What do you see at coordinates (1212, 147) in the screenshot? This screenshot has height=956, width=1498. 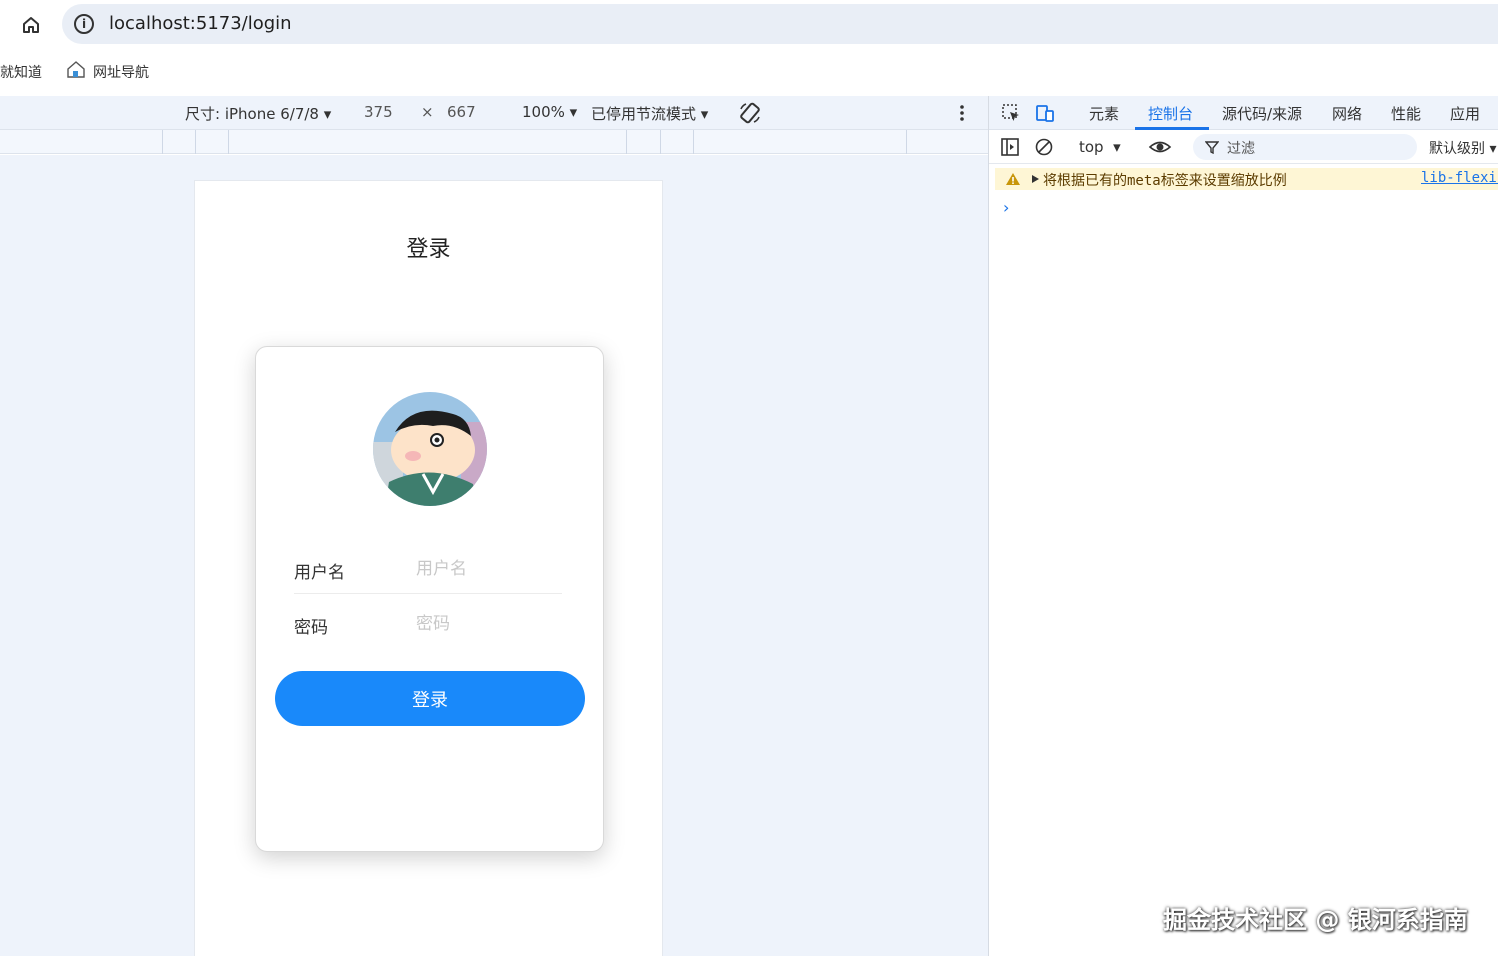 I see `filter-icon` at bounding box center [1212, 147].